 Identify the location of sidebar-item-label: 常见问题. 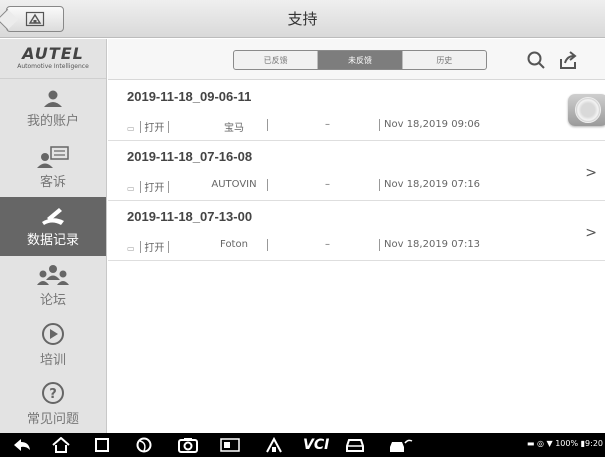
(52, 419).